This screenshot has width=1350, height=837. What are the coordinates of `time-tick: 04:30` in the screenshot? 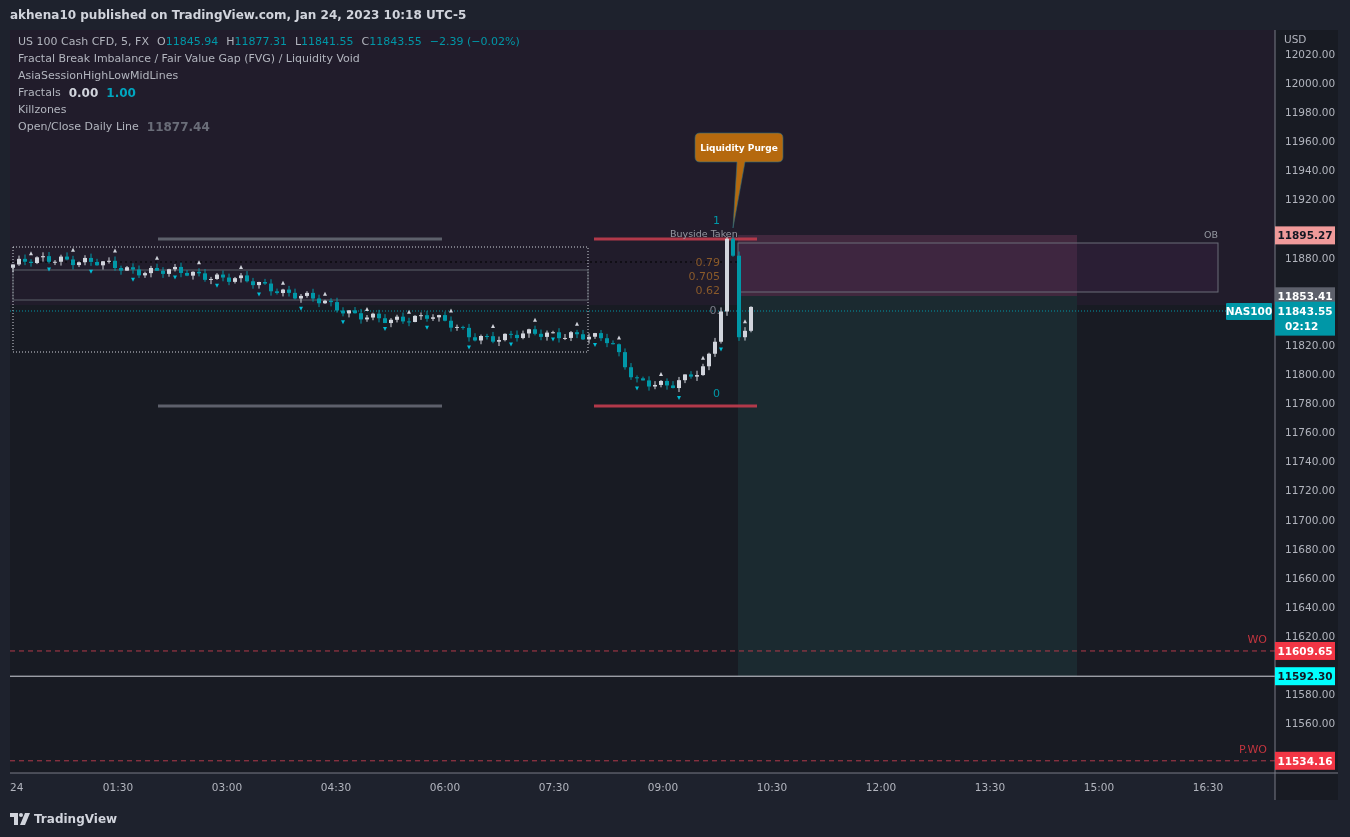 It's located at (336, 787).